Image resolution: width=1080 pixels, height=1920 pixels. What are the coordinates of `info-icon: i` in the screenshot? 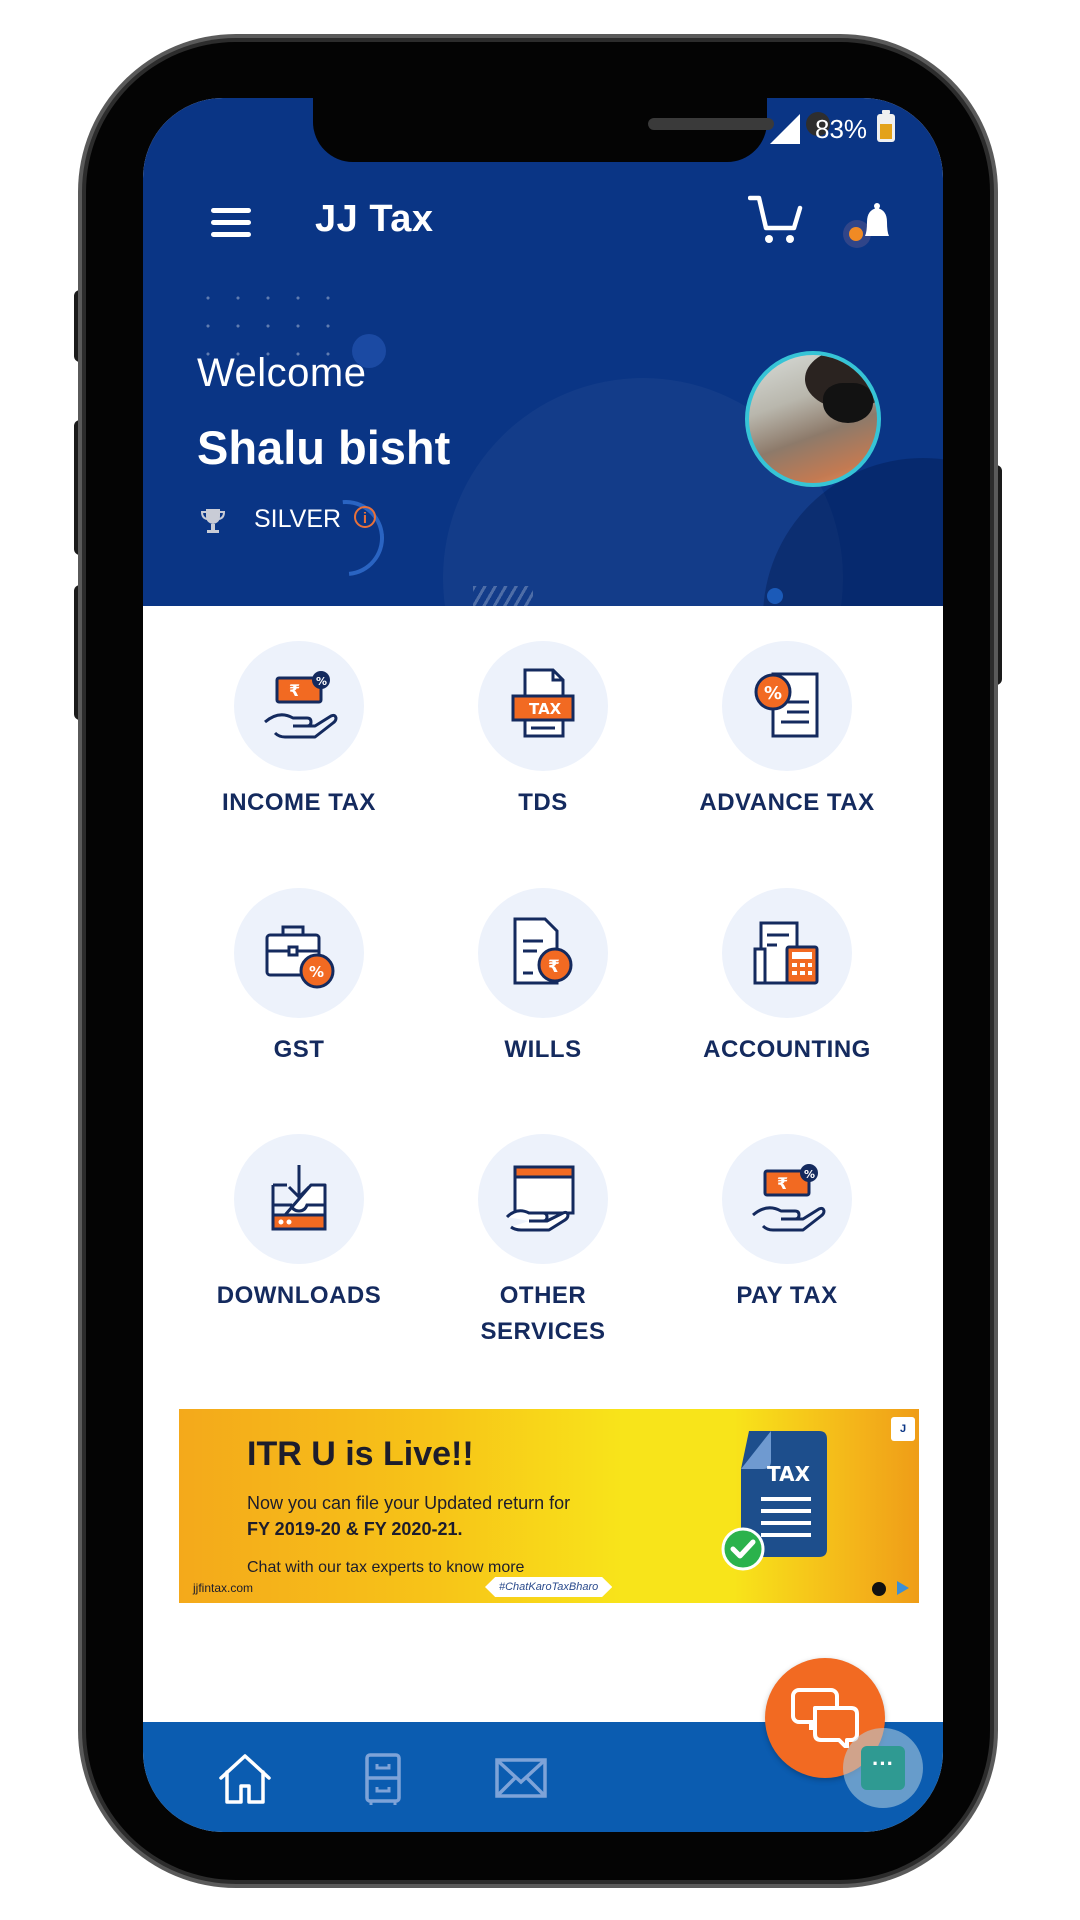 It's located at (365, 517).